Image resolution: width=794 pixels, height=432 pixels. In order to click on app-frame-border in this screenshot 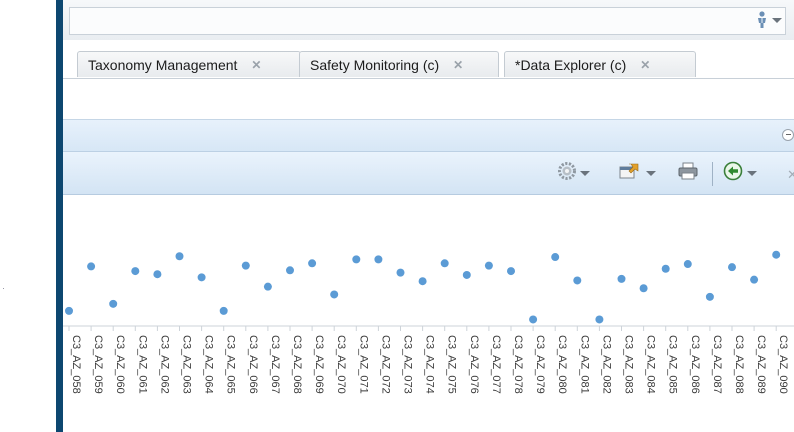, I will do `click(59, 216)`.